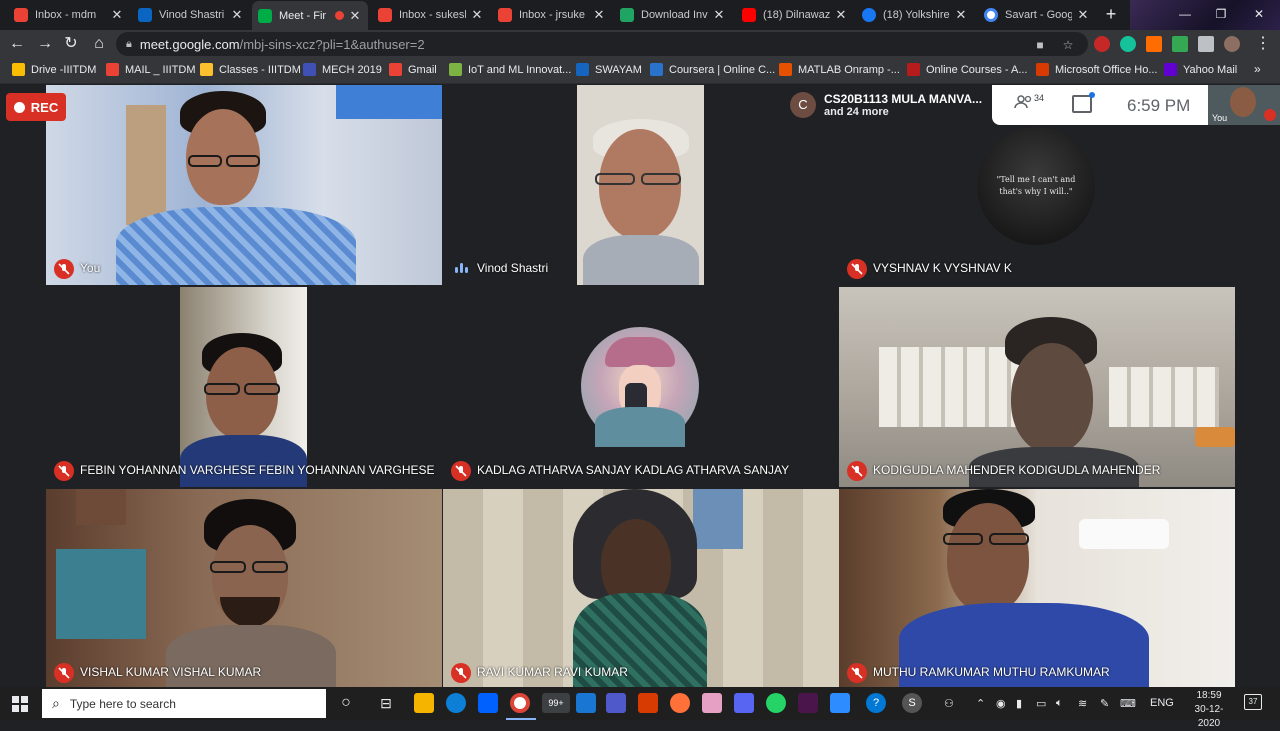 The width and height of the screenshot is (1280, 731). I want to click on zoom-icon, so click(840, 703).